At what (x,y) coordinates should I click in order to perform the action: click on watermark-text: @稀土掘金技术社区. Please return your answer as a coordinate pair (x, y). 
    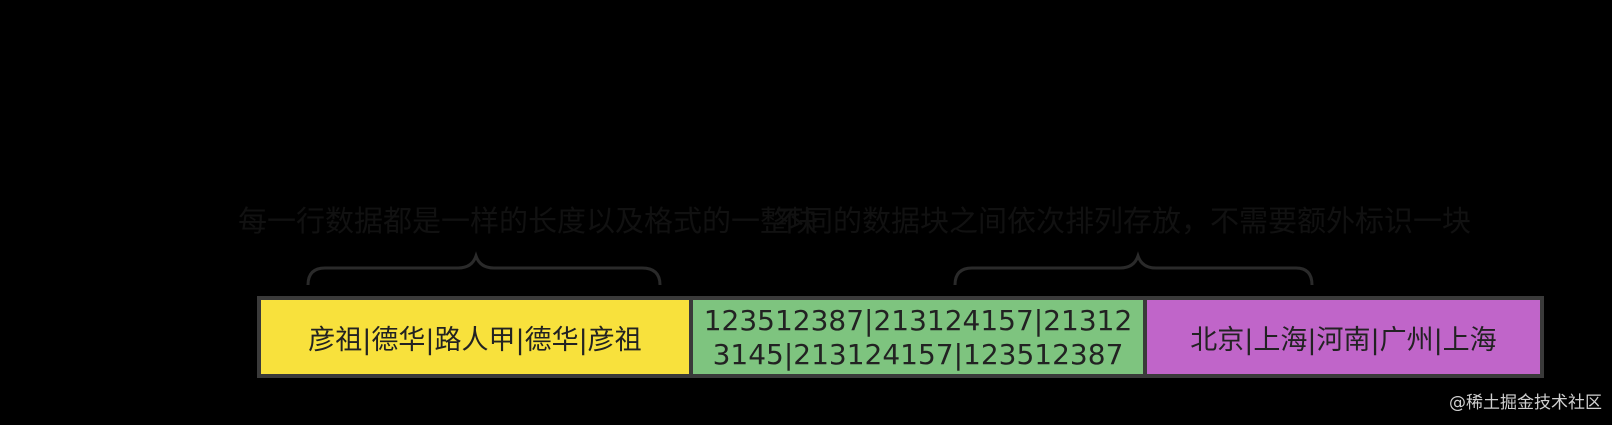
    Looking at the image, I should click on (1525, 403).